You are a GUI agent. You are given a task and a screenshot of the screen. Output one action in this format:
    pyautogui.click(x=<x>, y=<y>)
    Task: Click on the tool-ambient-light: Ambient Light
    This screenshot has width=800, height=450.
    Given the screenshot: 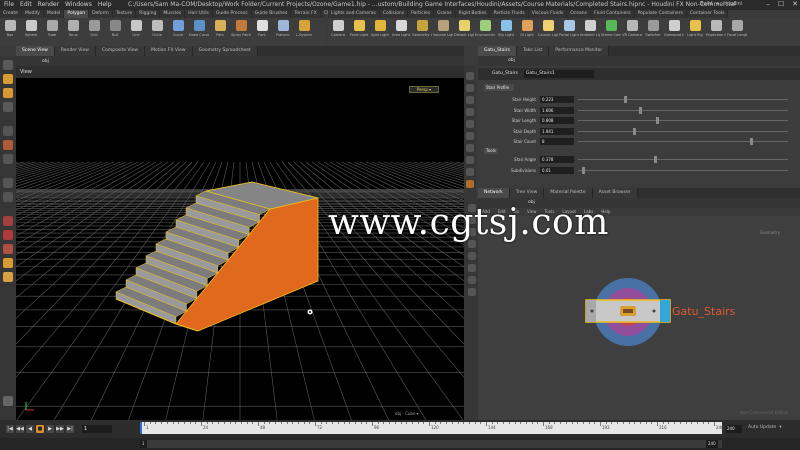 What is the action you would take?
    pyautogui.click(x=590, y=28)
    